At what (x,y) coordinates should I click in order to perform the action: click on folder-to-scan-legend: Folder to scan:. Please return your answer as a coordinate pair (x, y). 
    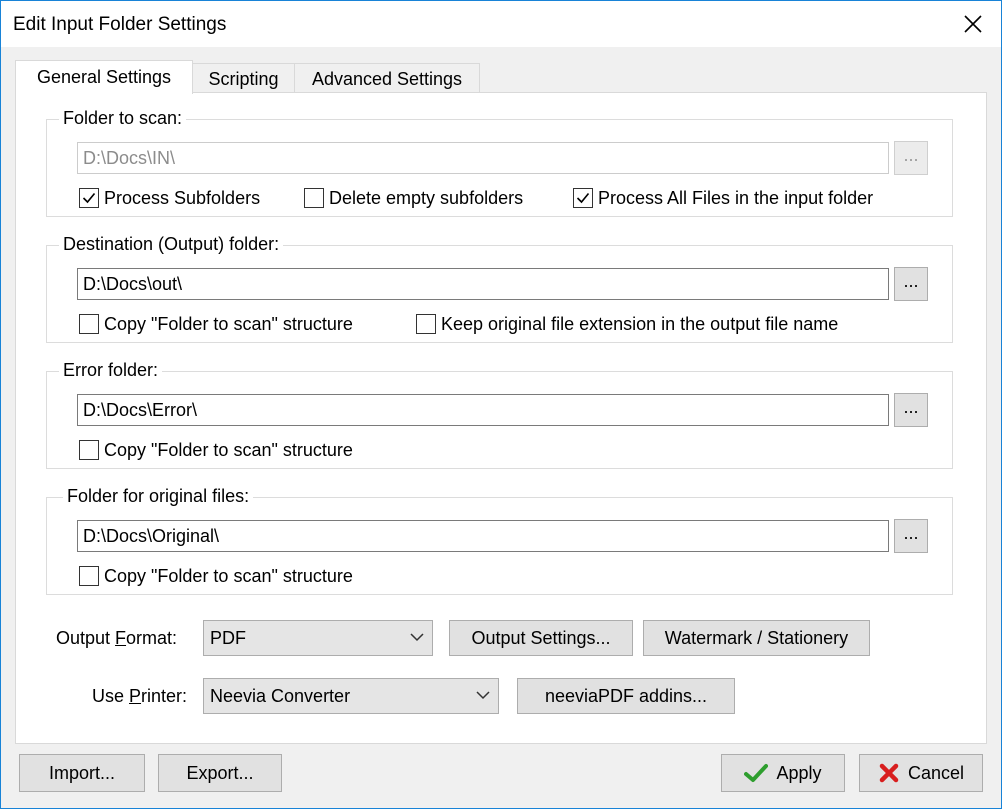
    Looking at the image, I should click on (123, 118).